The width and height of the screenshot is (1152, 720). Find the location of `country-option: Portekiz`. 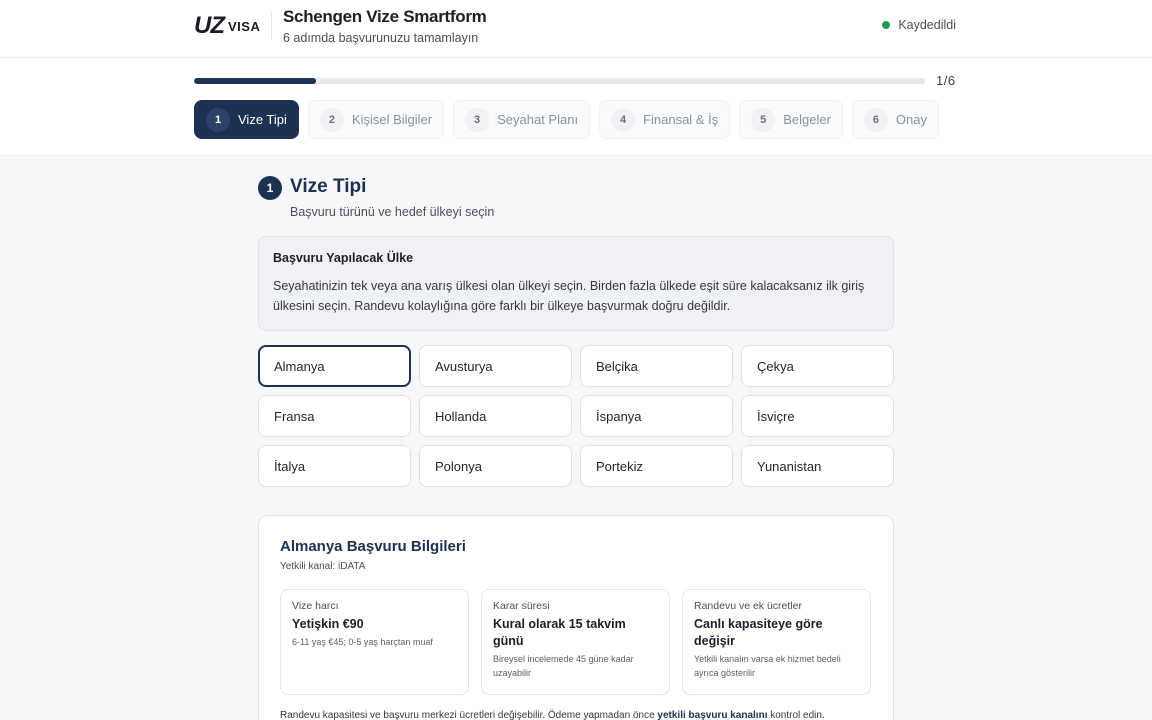

country-option: Portekiz is located at coordinates (656, 466).